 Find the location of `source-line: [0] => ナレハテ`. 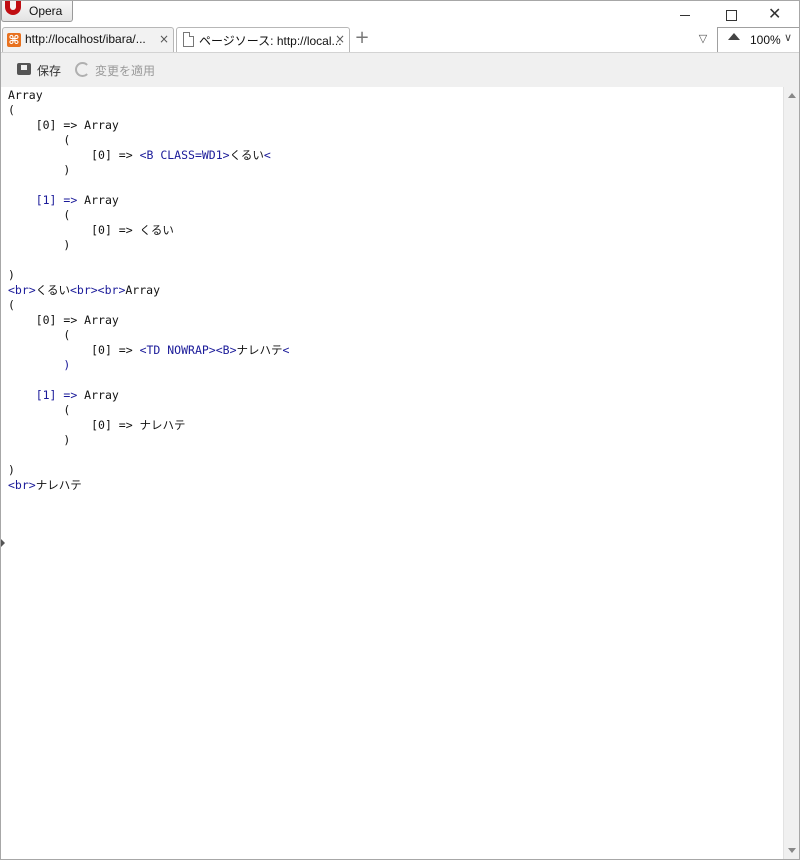

source-line: [0] => ナレハテ is located at coordinates (97, 425).